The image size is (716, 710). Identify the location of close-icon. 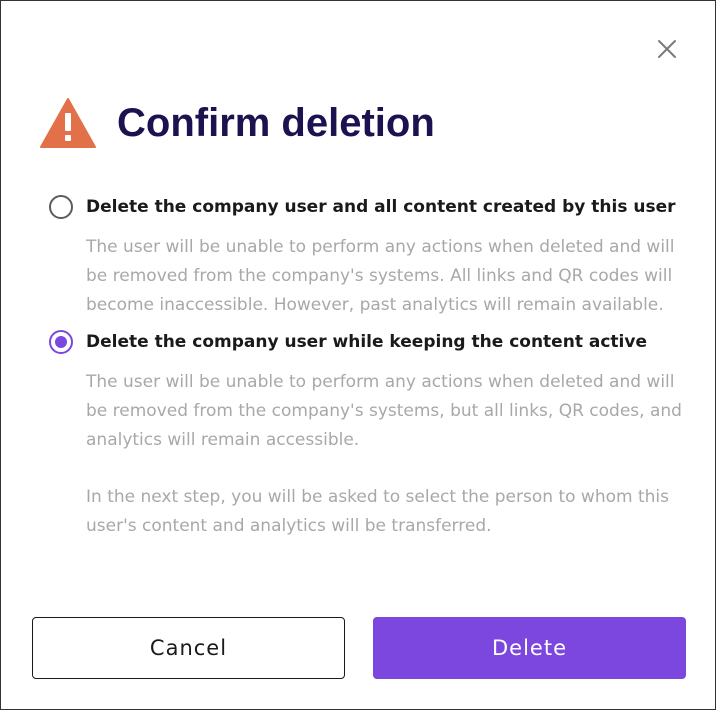
(667, 49).